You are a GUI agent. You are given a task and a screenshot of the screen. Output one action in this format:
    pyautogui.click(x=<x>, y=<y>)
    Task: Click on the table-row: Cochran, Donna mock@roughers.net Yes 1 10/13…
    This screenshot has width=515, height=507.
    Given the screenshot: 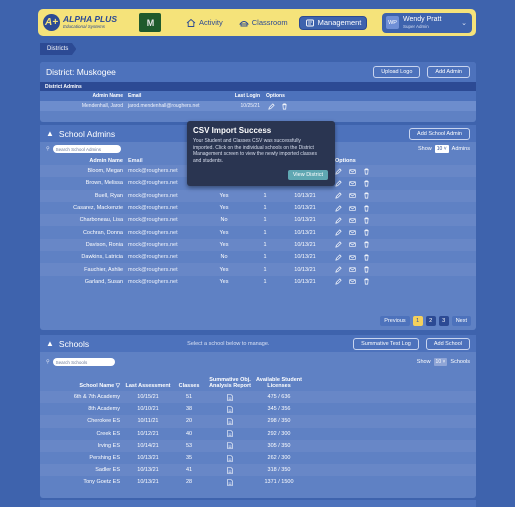 What is the action you would take?
    pyautogui.click(x=258, y=232)
    